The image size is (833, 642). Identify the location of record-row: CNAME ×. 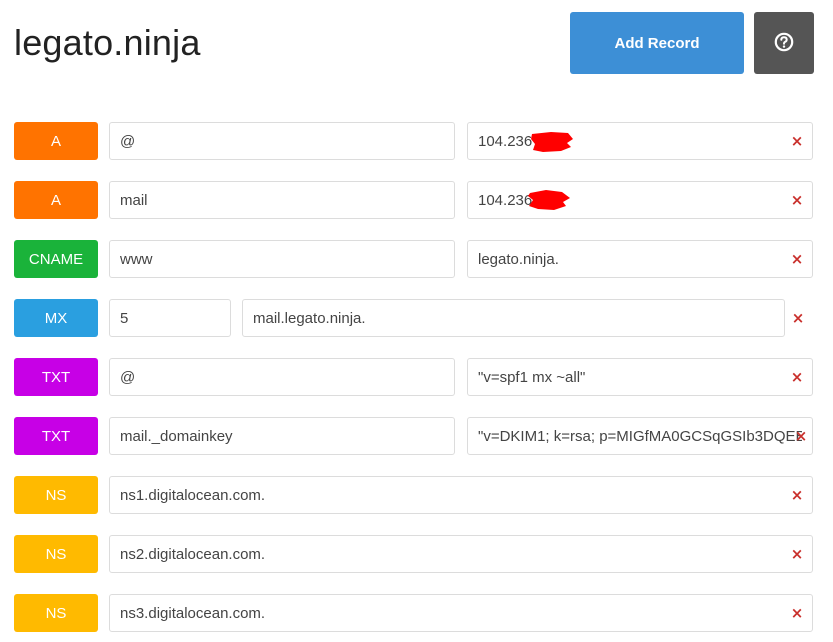
(416, 259).